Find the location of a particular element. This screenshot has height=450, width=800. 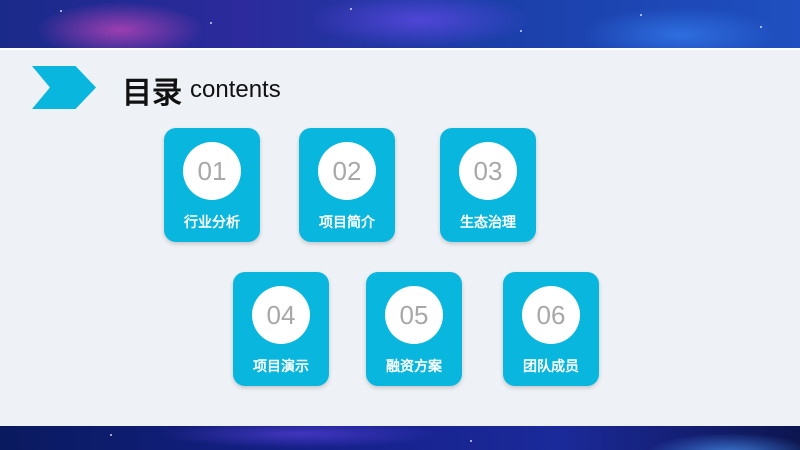

toc-number: 03 is located at coordinates (488, 171).